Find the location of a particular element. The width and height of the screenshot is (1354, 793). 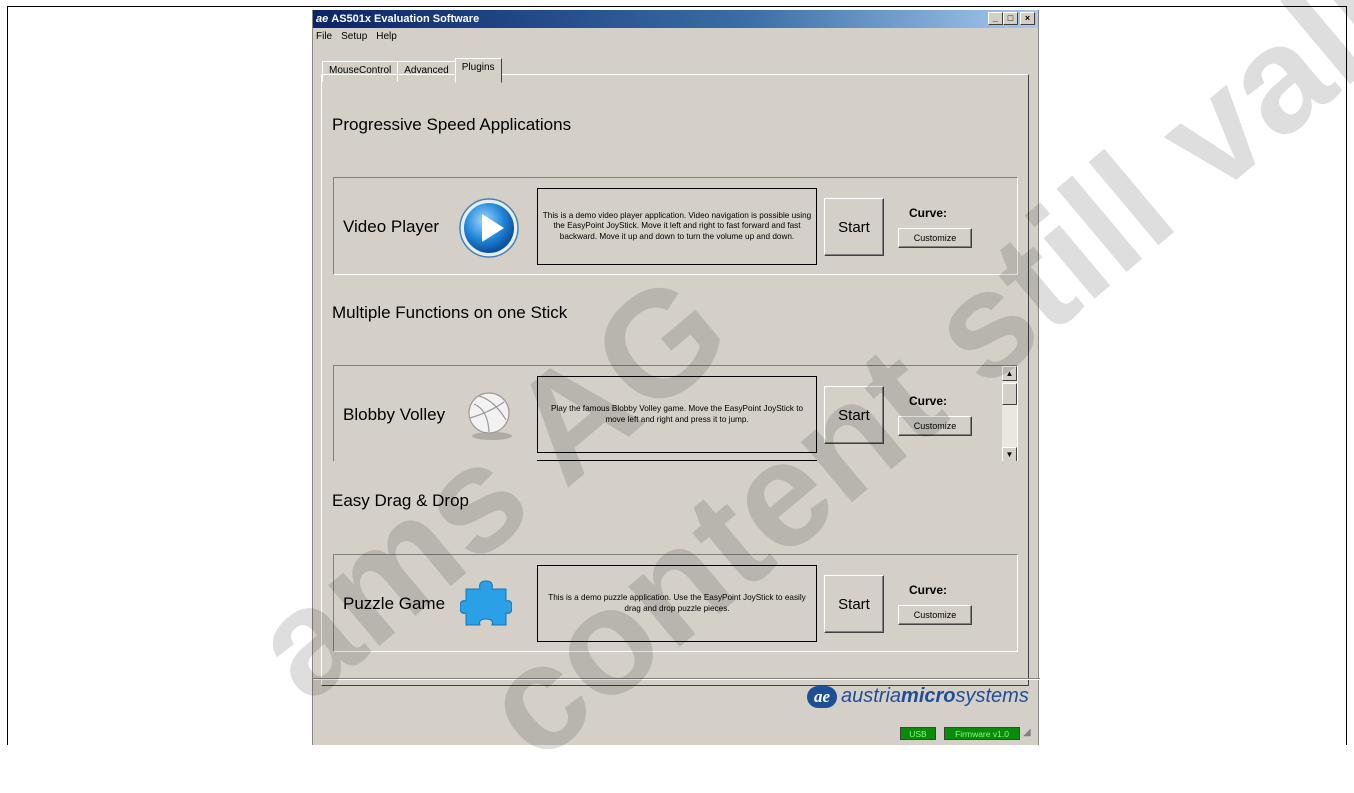

scroll-down-icon: ▼ is located at coordinates (1009, 454).